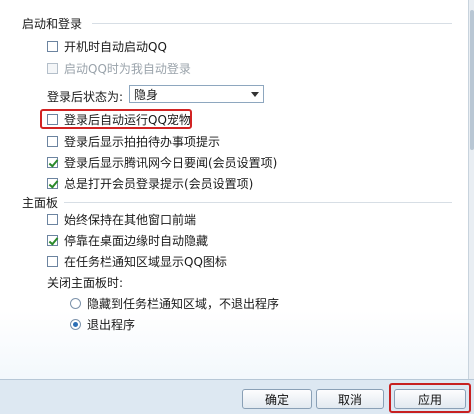 The height and width of the screenshot is (414, 474). What do you see at coordinates (116, 119) in the screenshot?
I see `highlight-box-qq-pet` at bounding box center [116, 119].